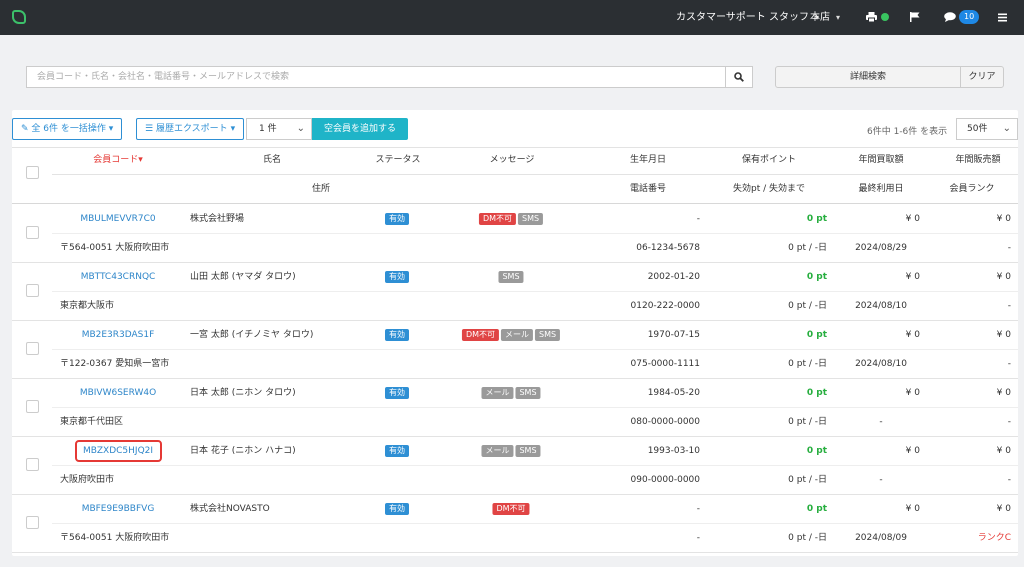 This screenshot has width=1024, height=567. What do you see at coordinates (825, 17) in the screenshot?
I see `store-menu: 本店 ▾` at bounding box center [825, 17].